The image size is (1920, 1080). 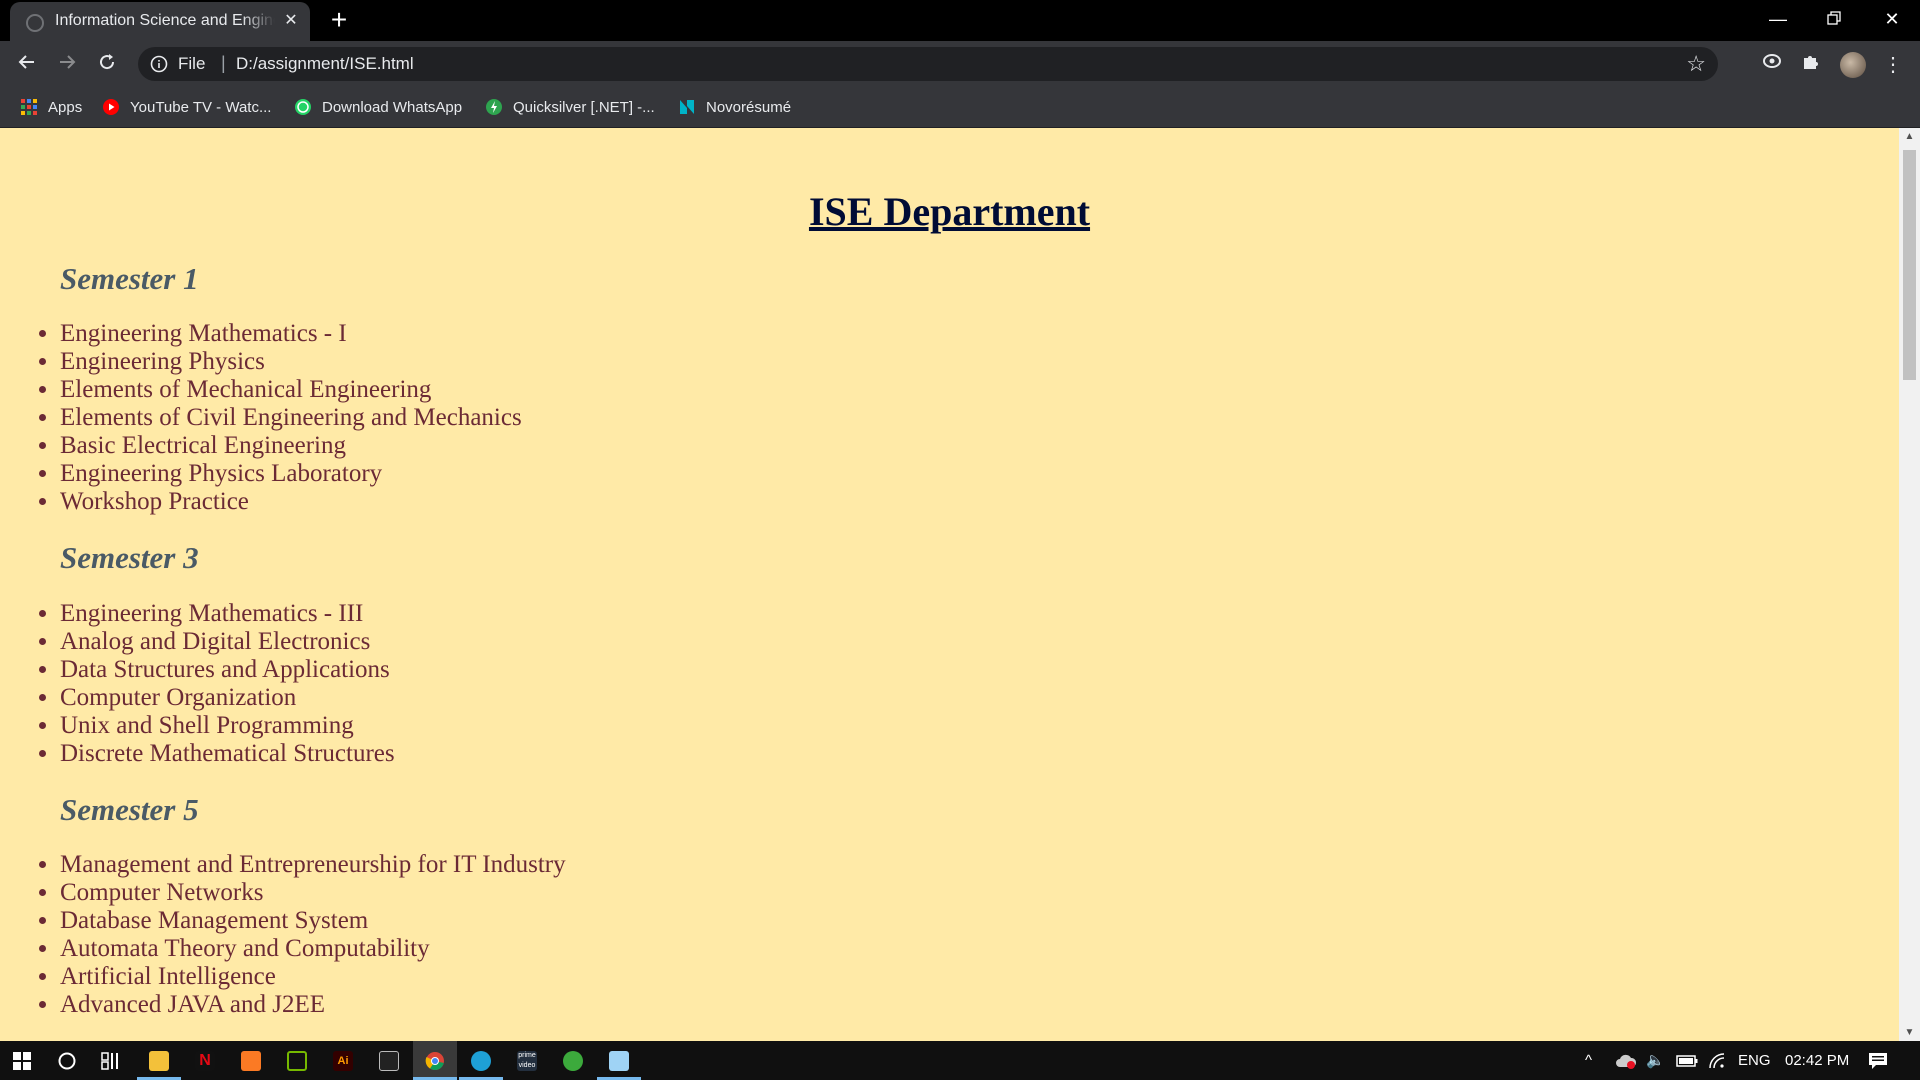 What do you see at coordinates (1717, 1060) in the screenshot?
I see `tray-wifi-icon` at bounding box center [1717, 1060].